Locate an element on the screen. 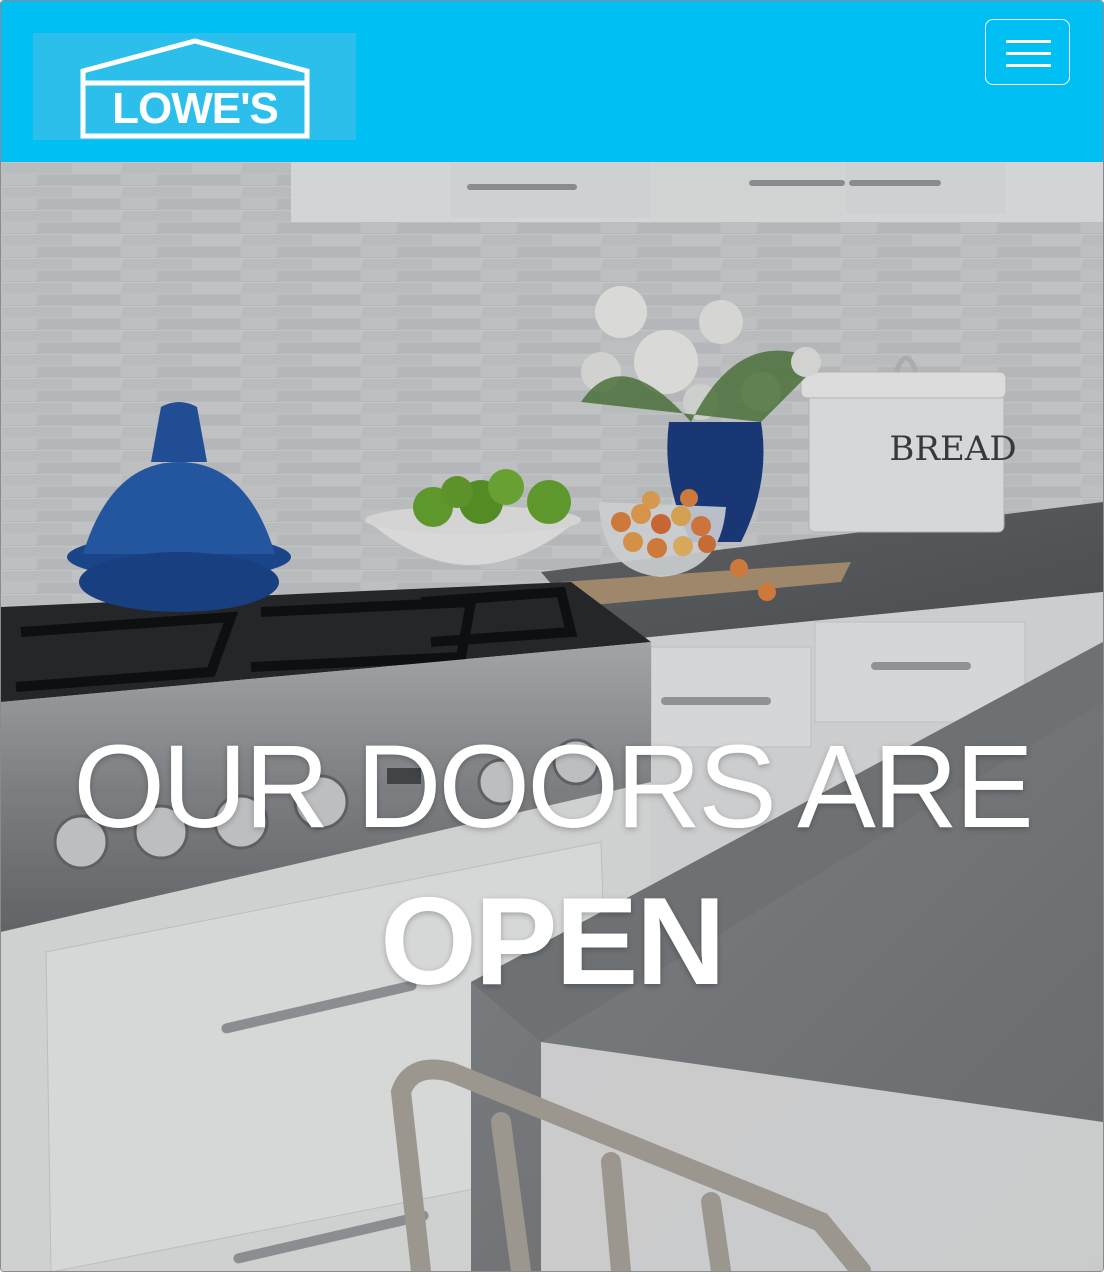 The image size is (1104, 1274). hero-headline-line2: OPEN is located at coordinates (552, 942).